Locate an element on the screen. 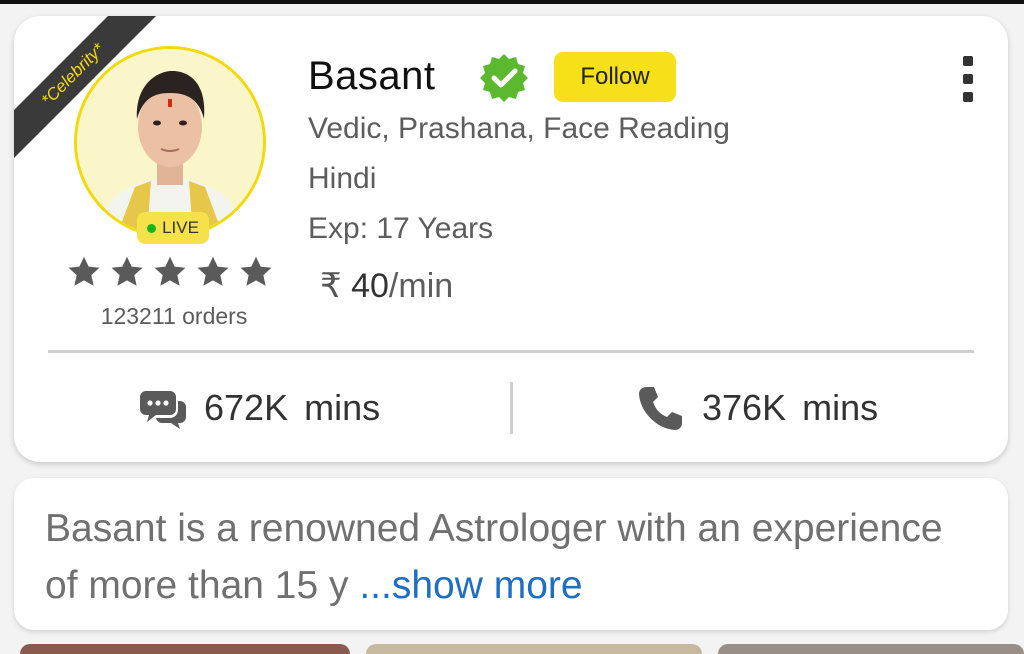 This screenshot has height=654, width=1024. divider is located at coordinates (511, 351).